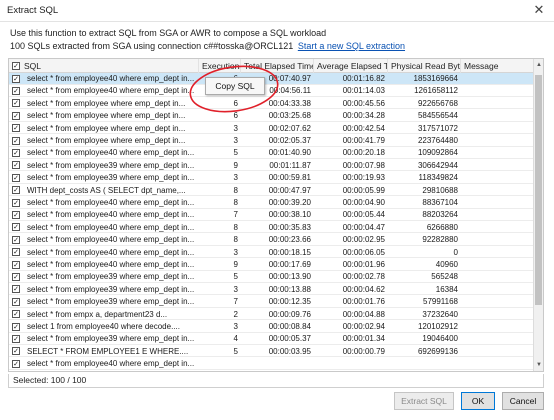  Describe the element at coordinates (437, 351) in the screenshot. I see `physical-reads-cell: 692699136` at that location.